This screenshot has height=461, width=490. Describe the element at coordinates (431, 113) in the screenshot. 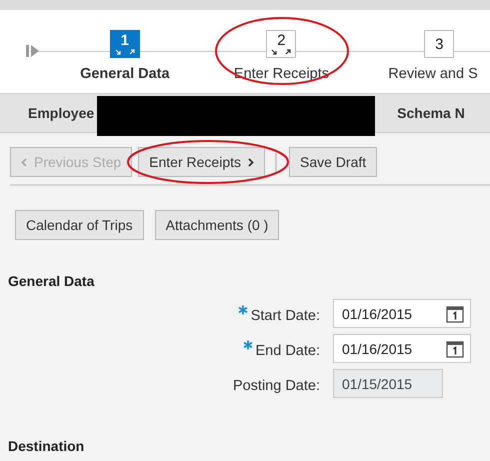

I see `schema-label: Schema N` at that location.